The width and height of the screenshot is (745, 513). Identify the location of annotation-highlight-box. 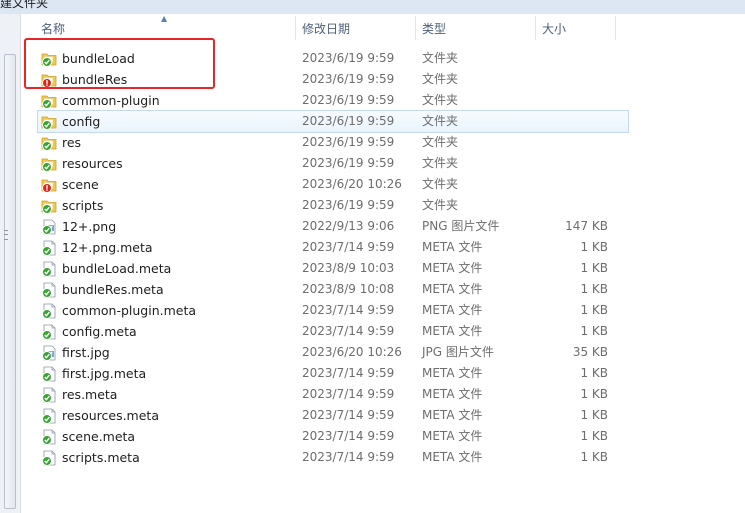
(119, 63).